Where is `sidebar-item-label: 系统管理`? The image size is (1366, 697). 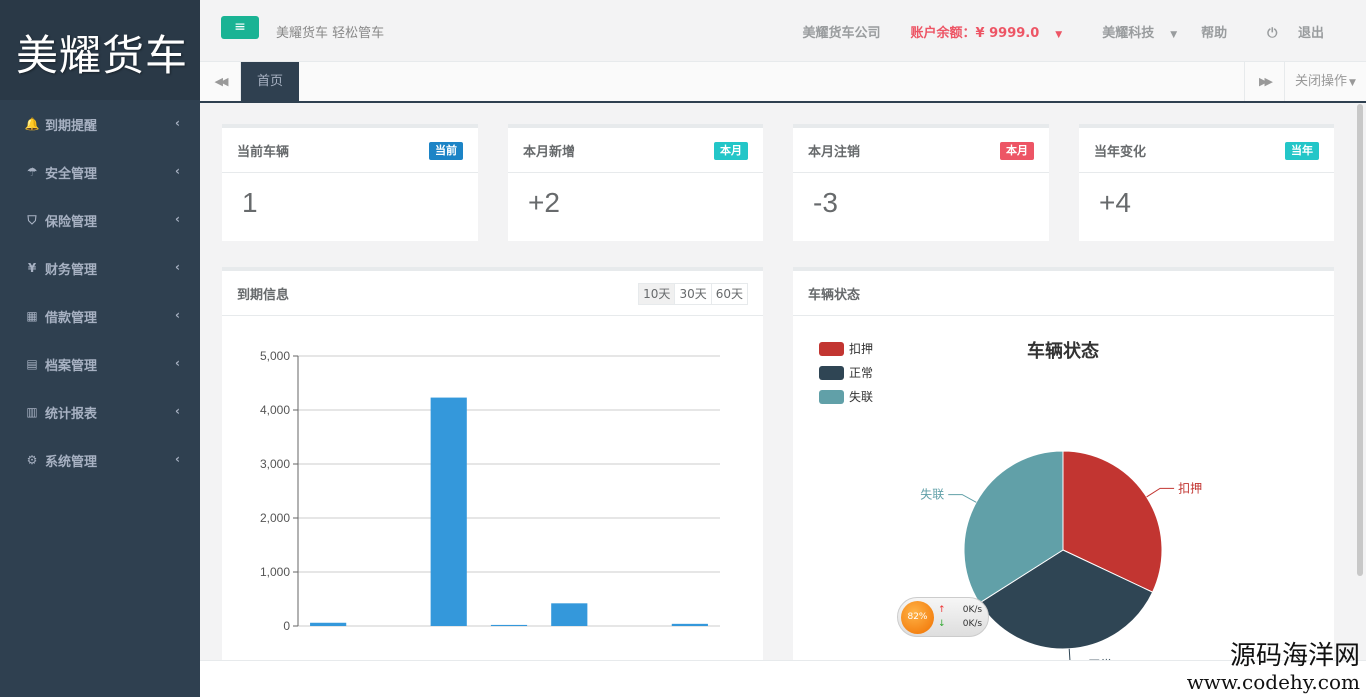
sidebar-item-label: 系统管理 is located at coordinates (71, 462).